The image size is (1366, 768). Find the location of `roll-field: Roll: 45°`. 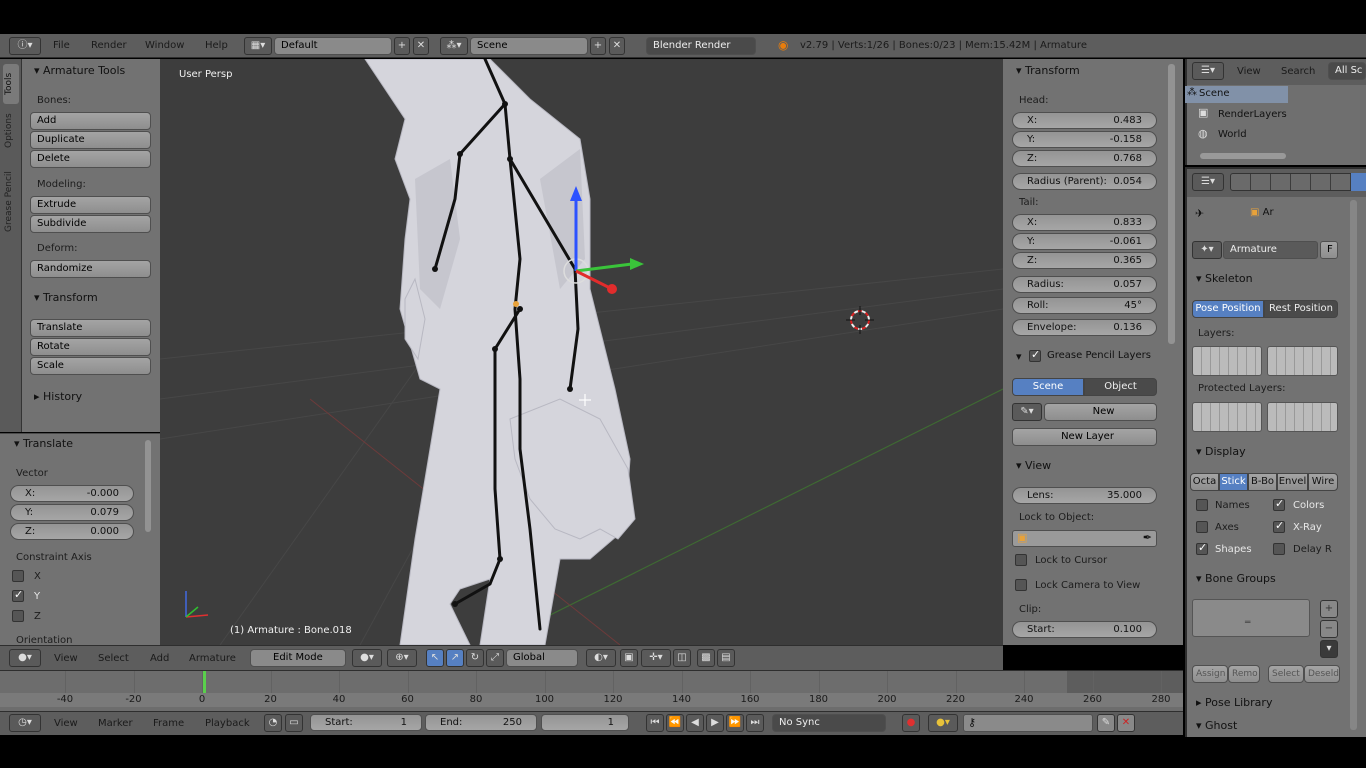

roll-field: Roll: 45° is located at coordinates (1084, 305).